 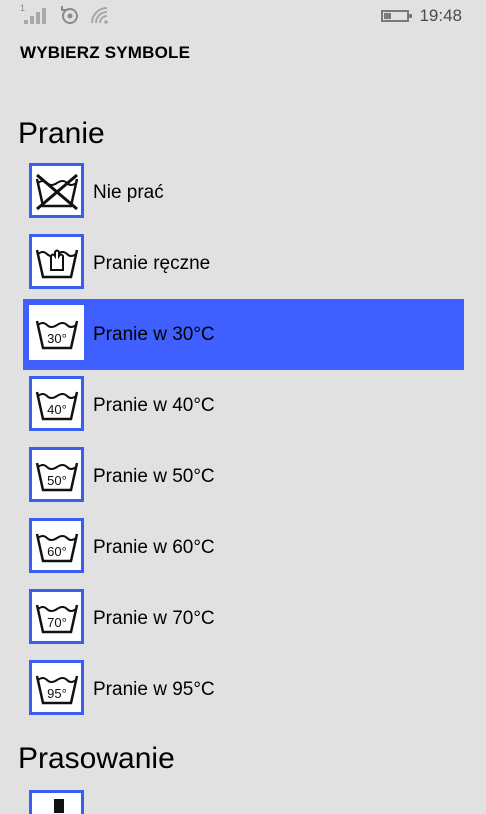 I want to click on list-item-label: Pranie w 30°C, so click(x=154, y=334).